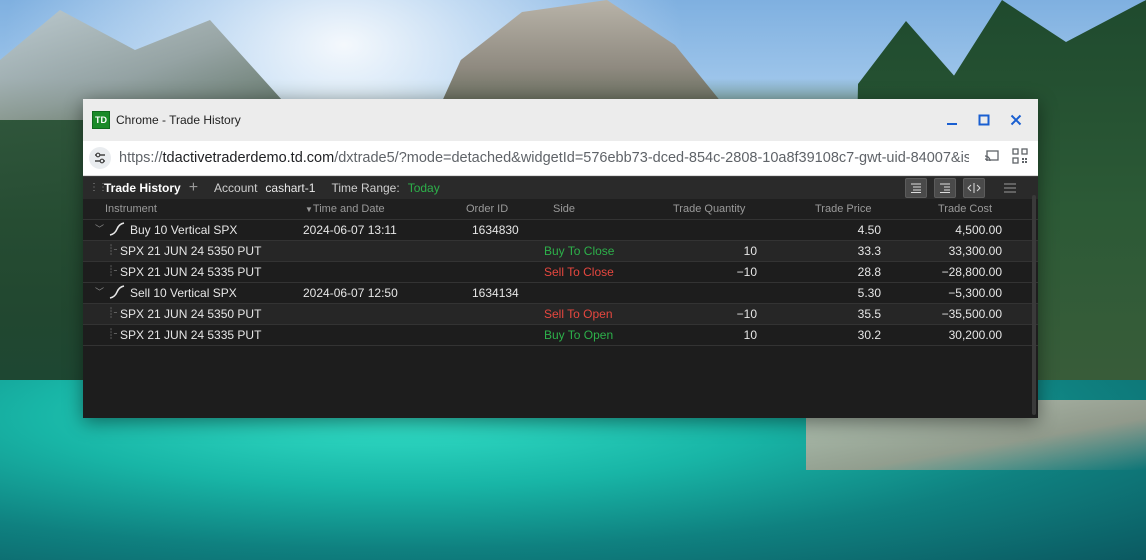 This screenshot has width=1146, height=560. What do you see at coordinates (98, 188) in the screenshot?
I see `drag-handle-icon: ⋮⋮` at bounding box center [98, 188].